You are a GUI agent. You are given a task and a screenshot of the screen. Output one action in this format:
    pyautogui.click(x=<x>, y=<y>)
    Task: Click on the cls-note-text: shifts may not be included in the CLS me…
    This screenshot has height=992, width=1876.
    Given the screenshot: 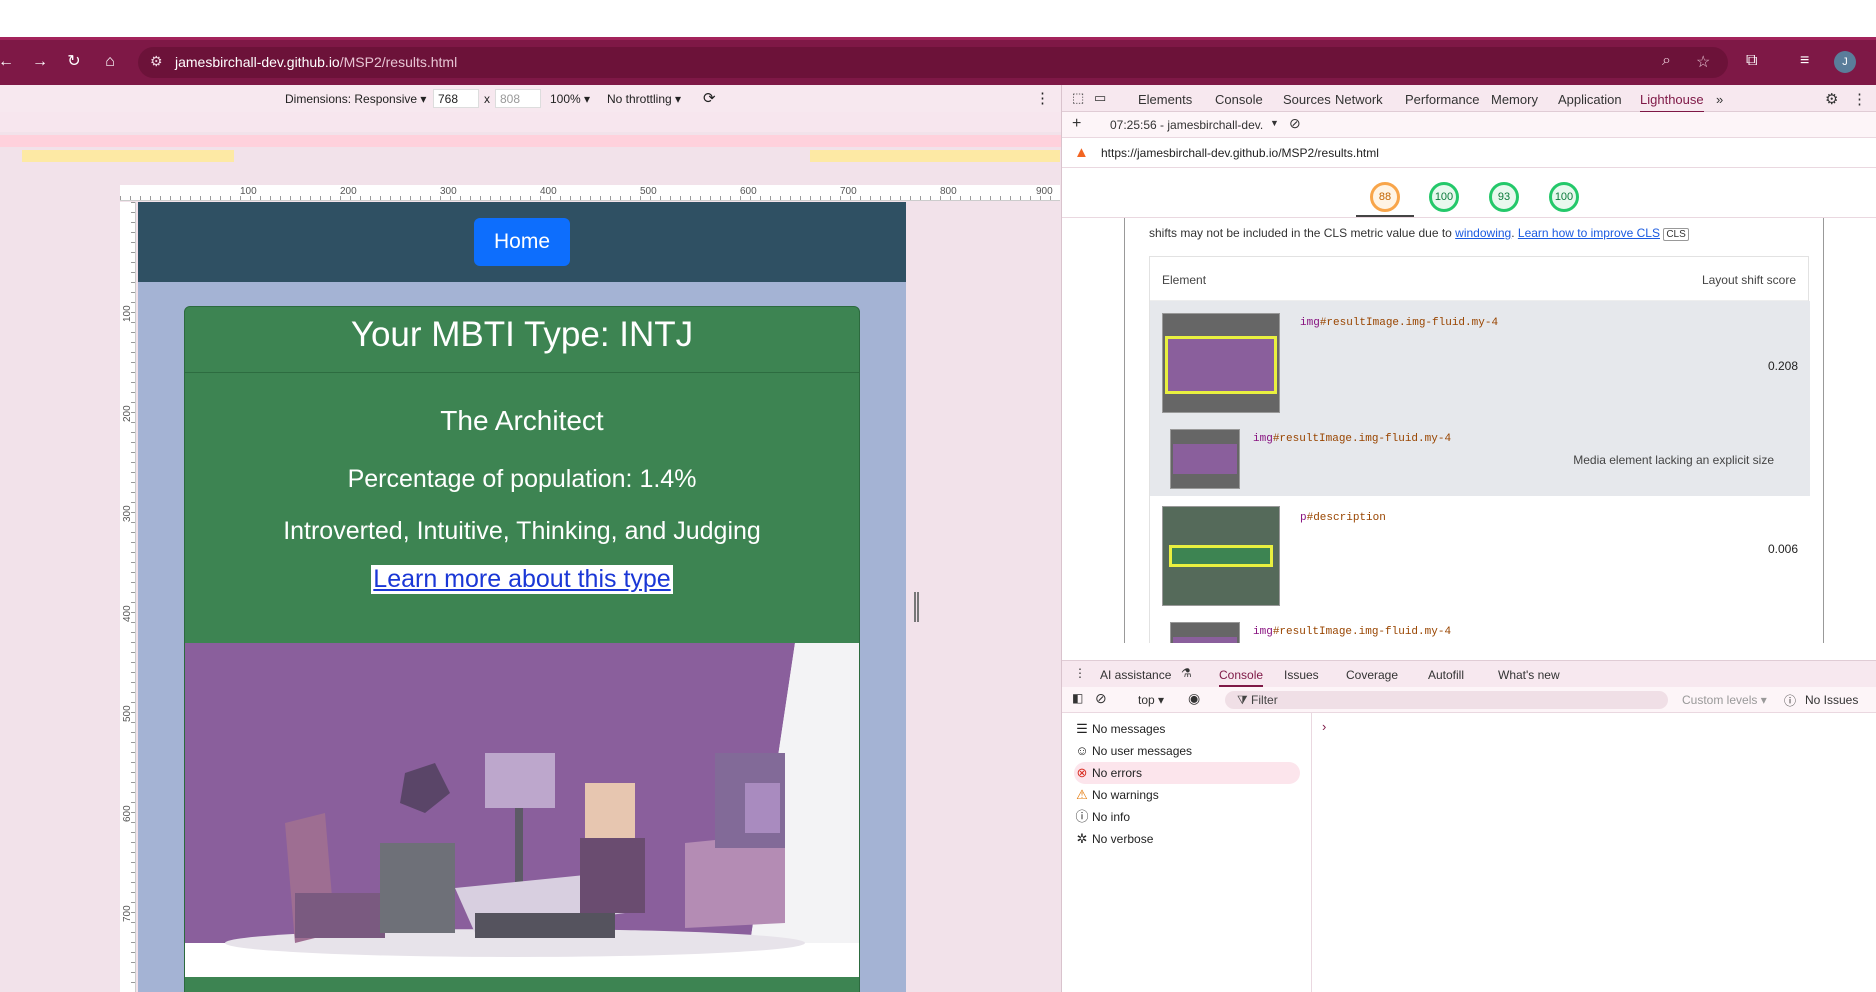 What is the action you would take?
    pyautogui.click(x=1302, y=233)
    